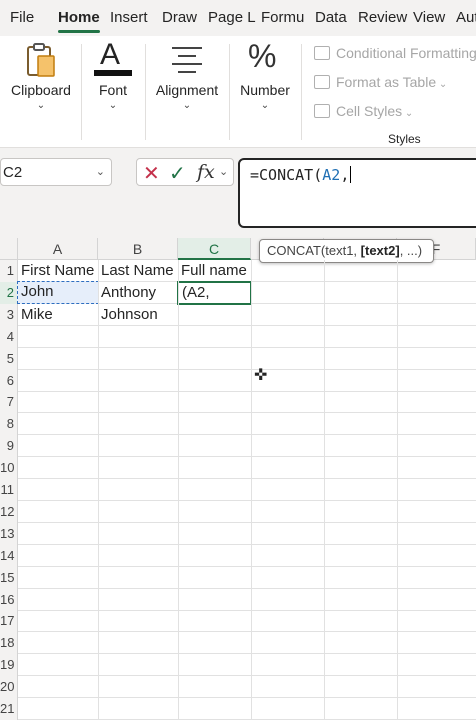 This screenshot has width=476, height=720. What do you see at coordinates (9, 314) in the screenshot?
I see `row-header-3: 3` at bounding box center [9, 314].